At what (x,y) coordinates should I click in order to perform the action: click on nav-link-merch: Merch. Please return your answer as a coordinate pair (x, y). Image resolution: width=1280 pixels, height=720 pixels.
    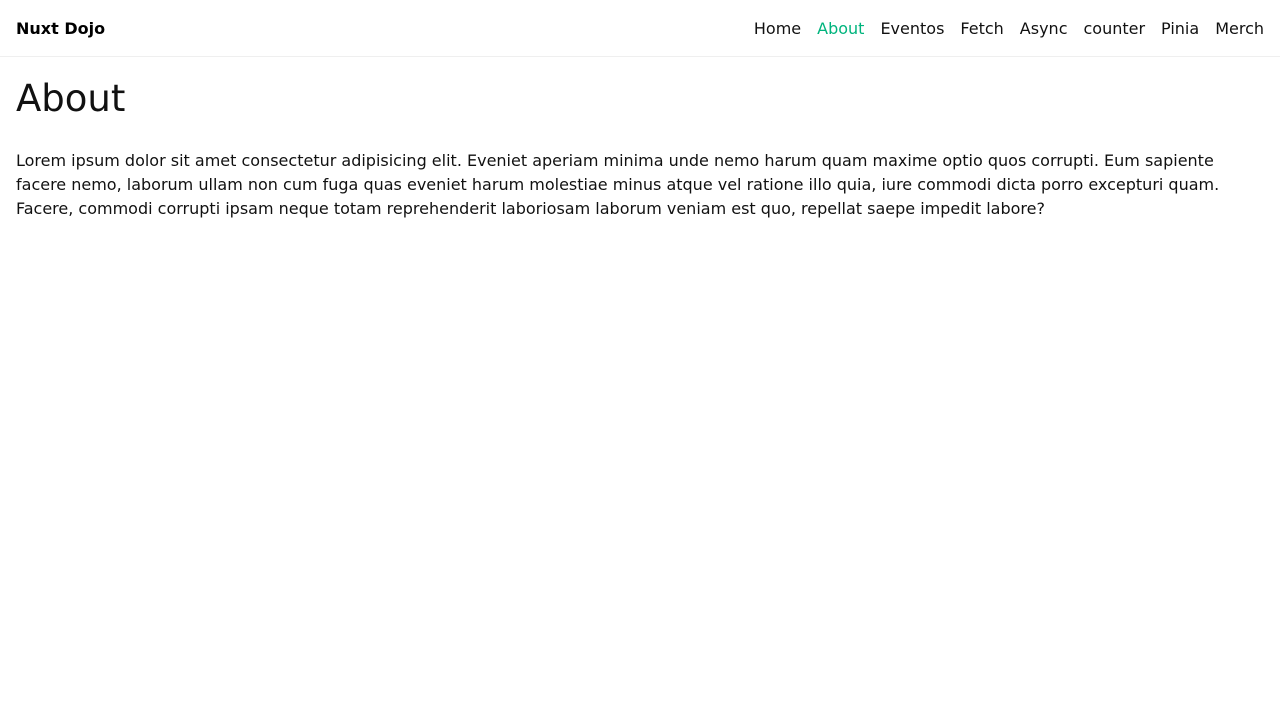
    Looking at the image, I should click on (1239, 28).